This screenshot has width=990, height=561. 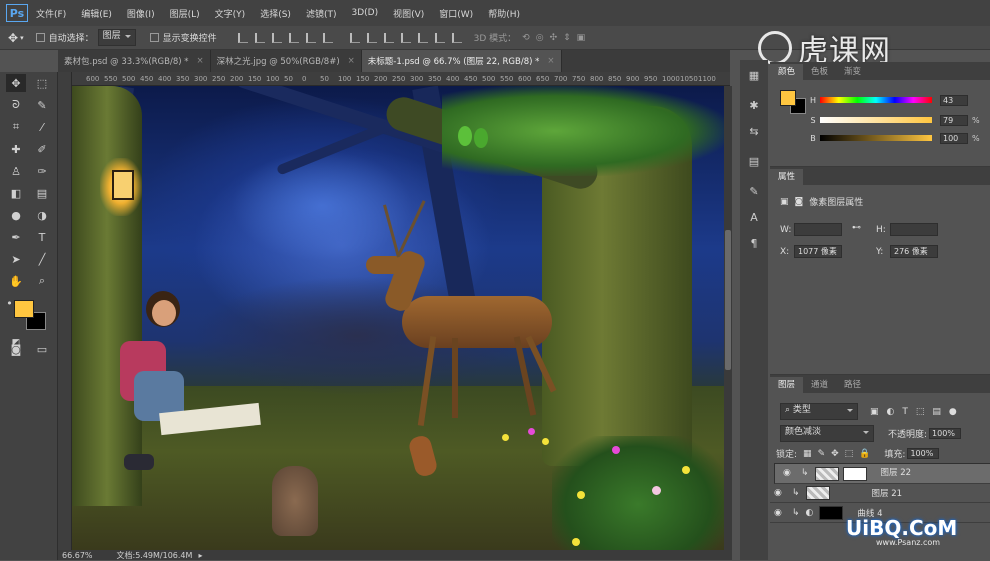 What do you see at coordinates (16, 149) in the screenshot?
I see `healing-brush-tool-icon: ✚` at bounding box center [16, 149].